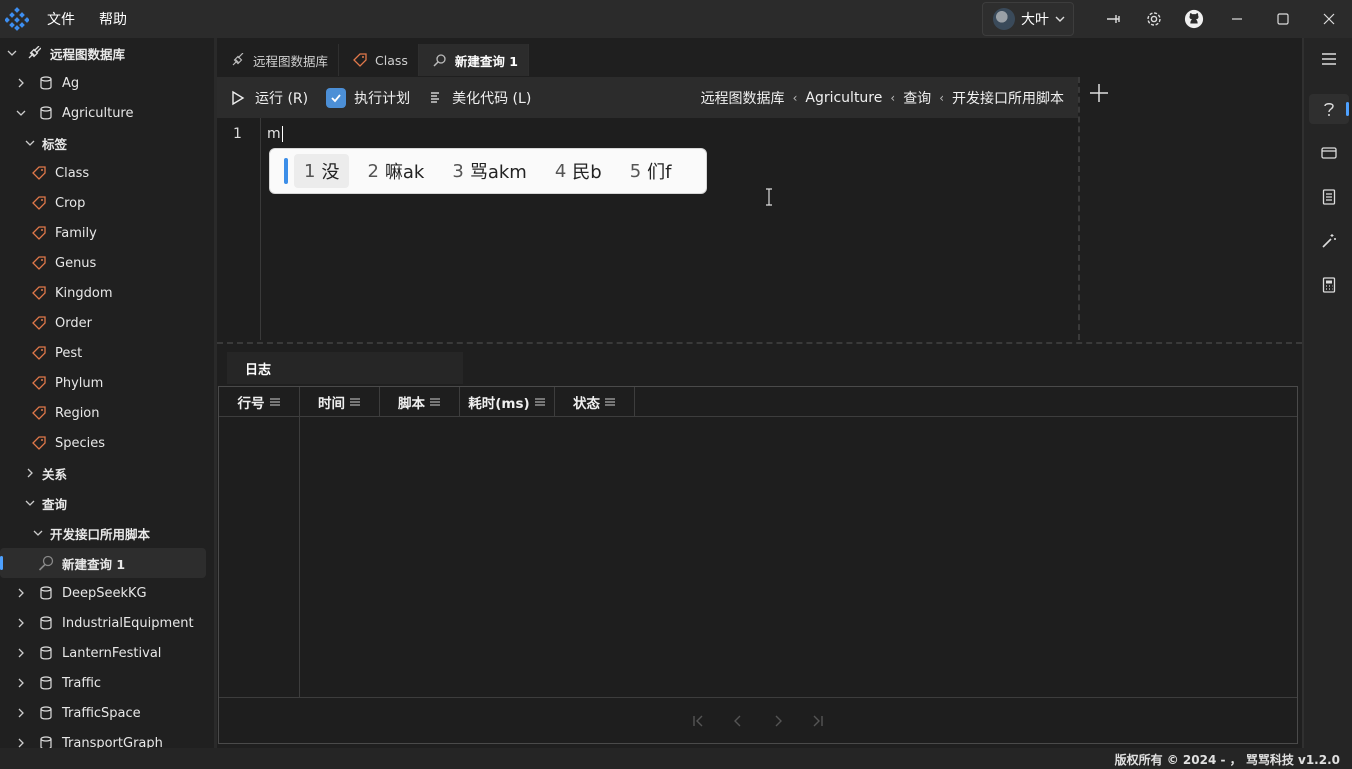 Image resolution: width=1352 pixels, height=769 pixels. Describe the element at coordinates (395, 171) in the screenshot. I see `ime-candidate: 2 嘛ak` at that location.